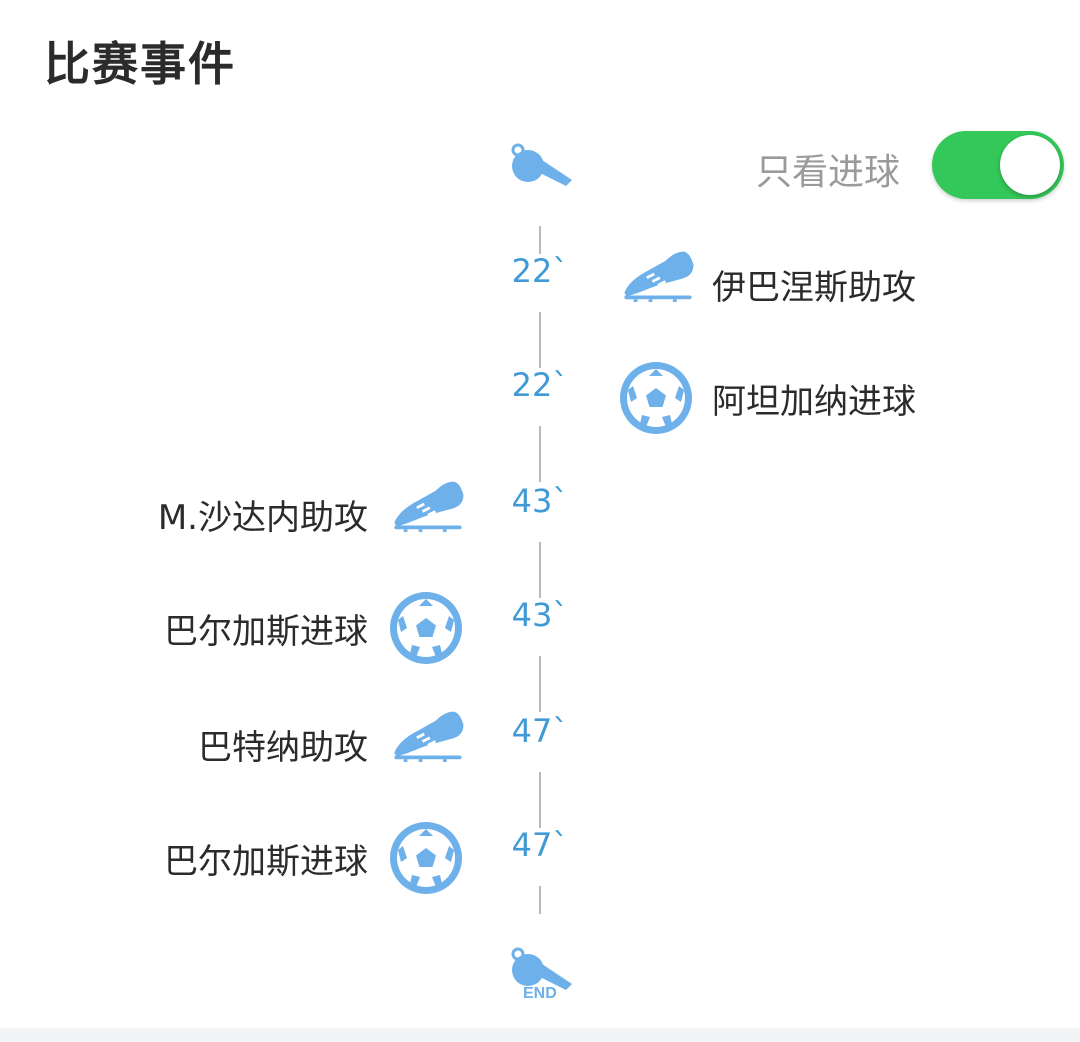 This screenshot has width=1080, height=1042. What do you see at coordinates (814, 288) in the screenshot?
I see `event-text: 伊巴涅斯助攻` at bounding box center [814, 288].